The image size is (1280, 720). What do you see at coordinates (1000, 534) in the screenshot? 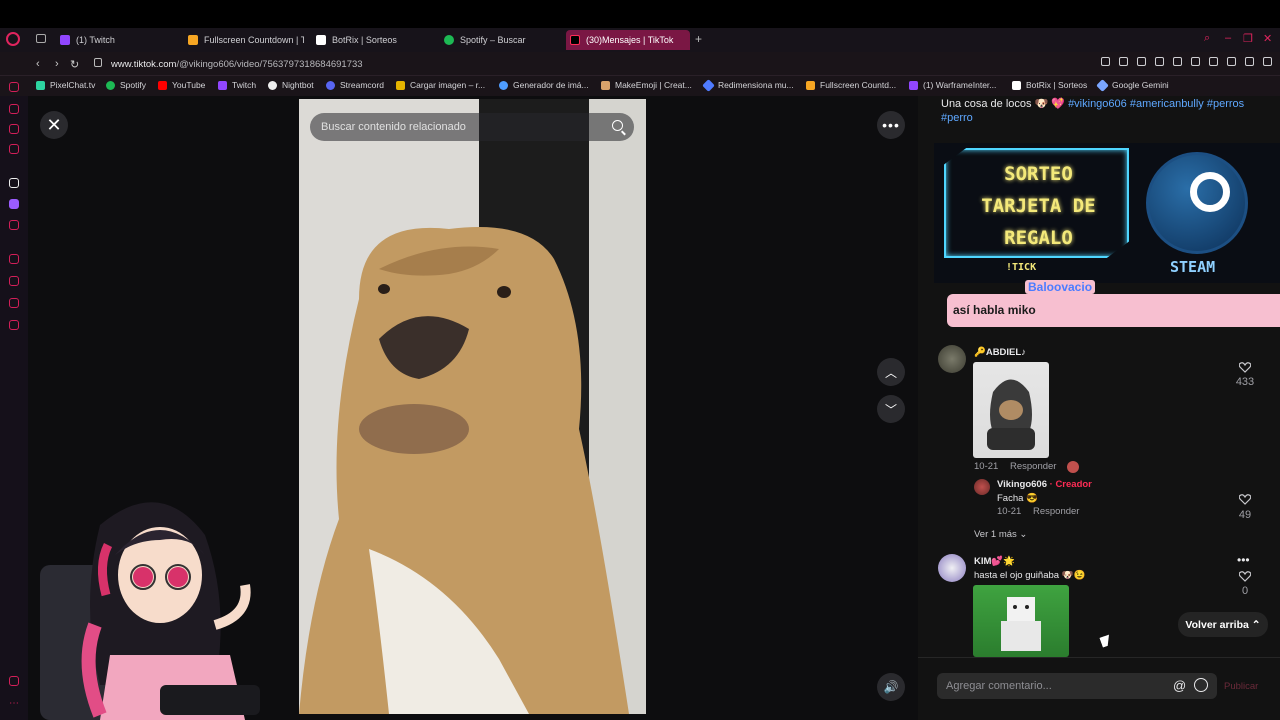
I see `view-more-replies: Ver 1 más ⌄` at bounding box center [1000, 534].